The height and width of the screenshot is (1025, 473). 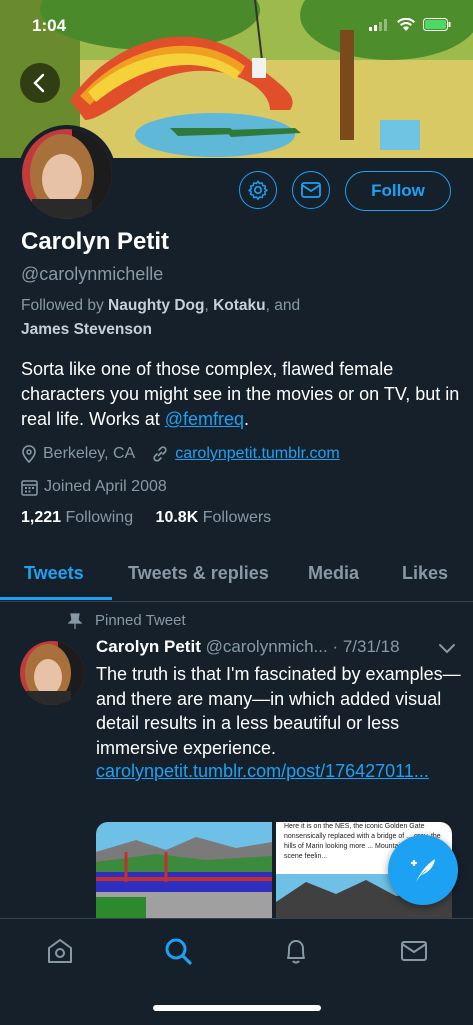 What do you see at coordinates (75, 620) in the screenshot?
I see `pin-icon` at bounding box center [75, 620].